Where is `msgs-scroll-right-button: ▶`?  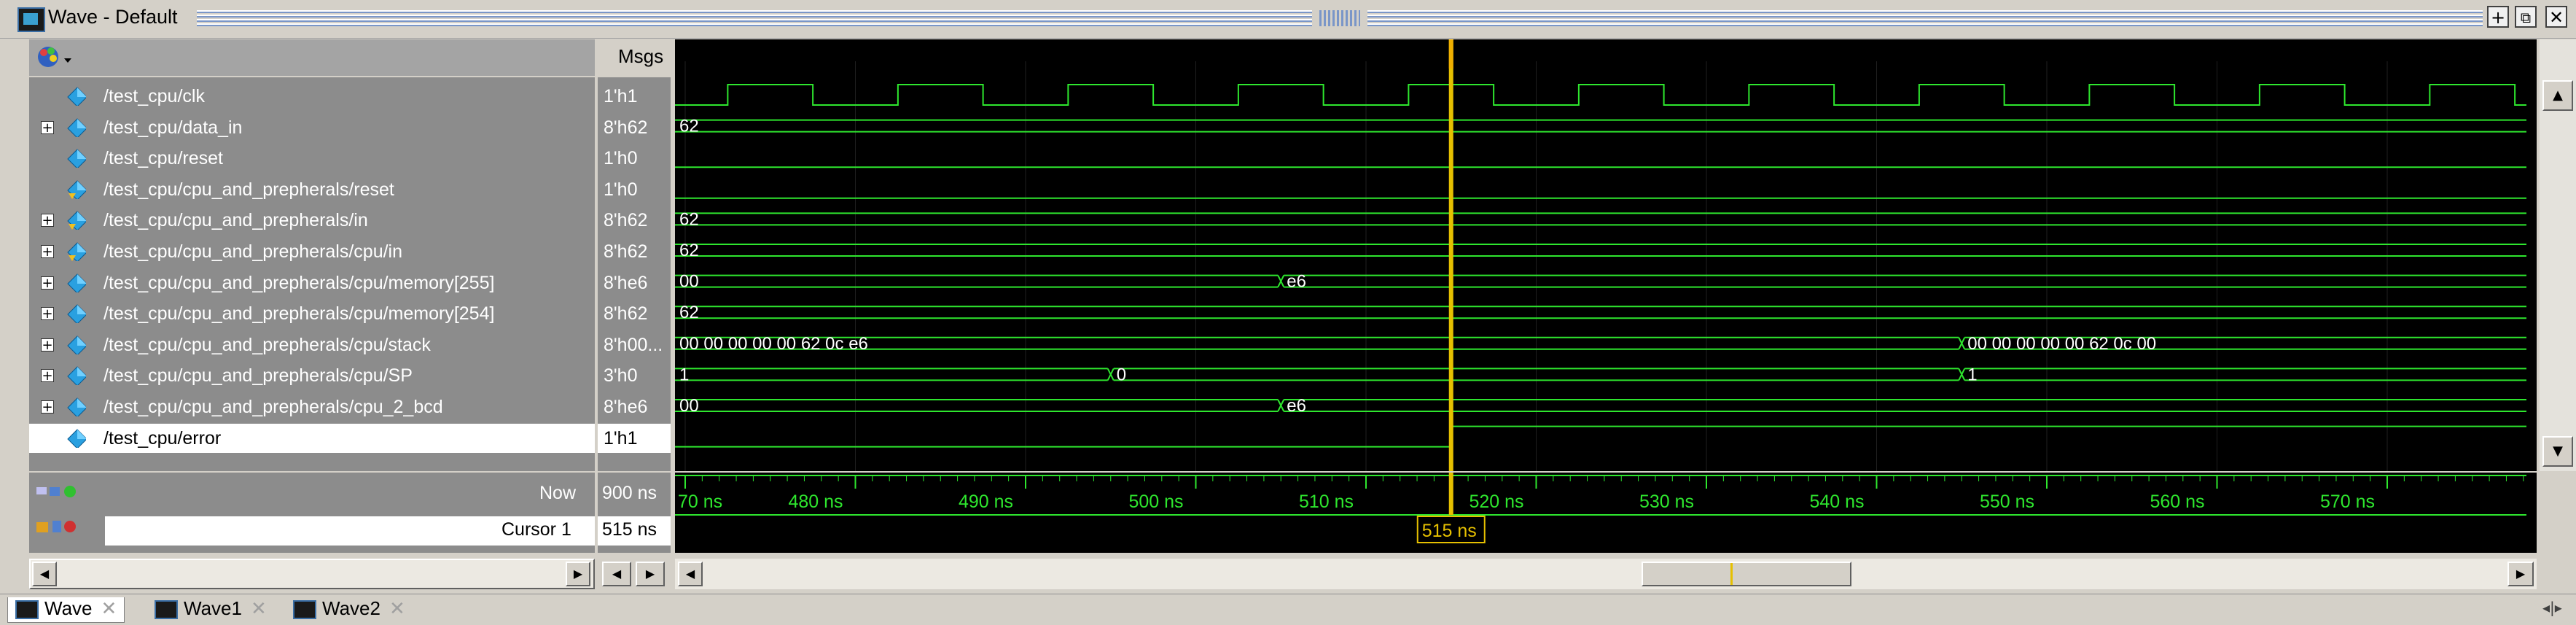
msgs-scroll-right-button: ▶ is located at coordinates (650, 574).